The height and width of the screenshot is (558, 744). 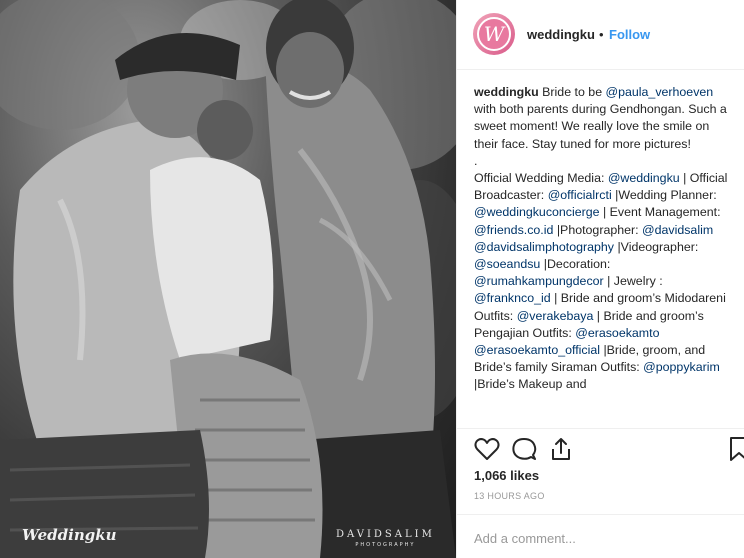 I want to click on likes-count: 1,066 likes, so click(x=506, y=475).